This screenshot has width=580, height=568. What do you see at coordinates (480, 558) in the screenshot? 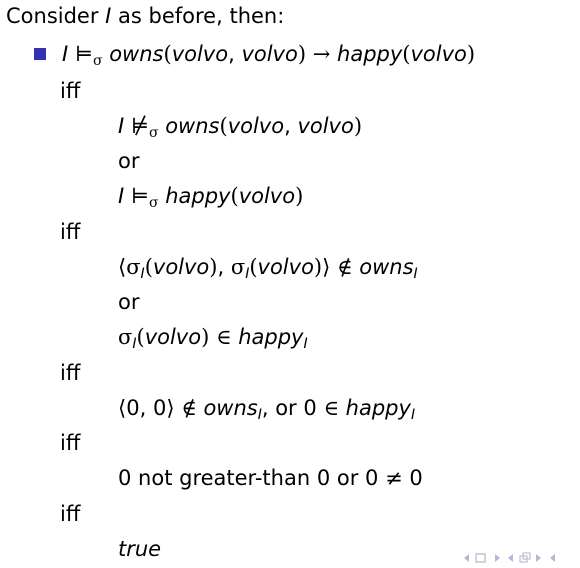
I see `nav-frame-icon` at bounding box center [480, 558].